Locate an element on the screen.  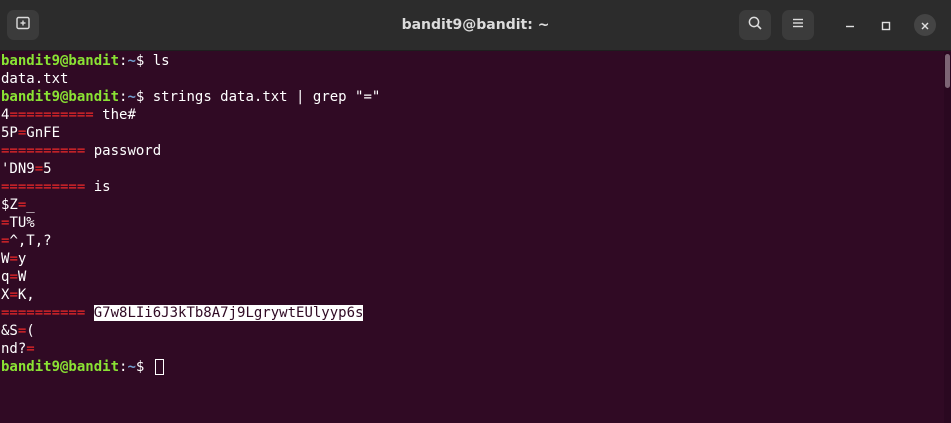
output-text: data.txt is located at coordinates (35, 79).